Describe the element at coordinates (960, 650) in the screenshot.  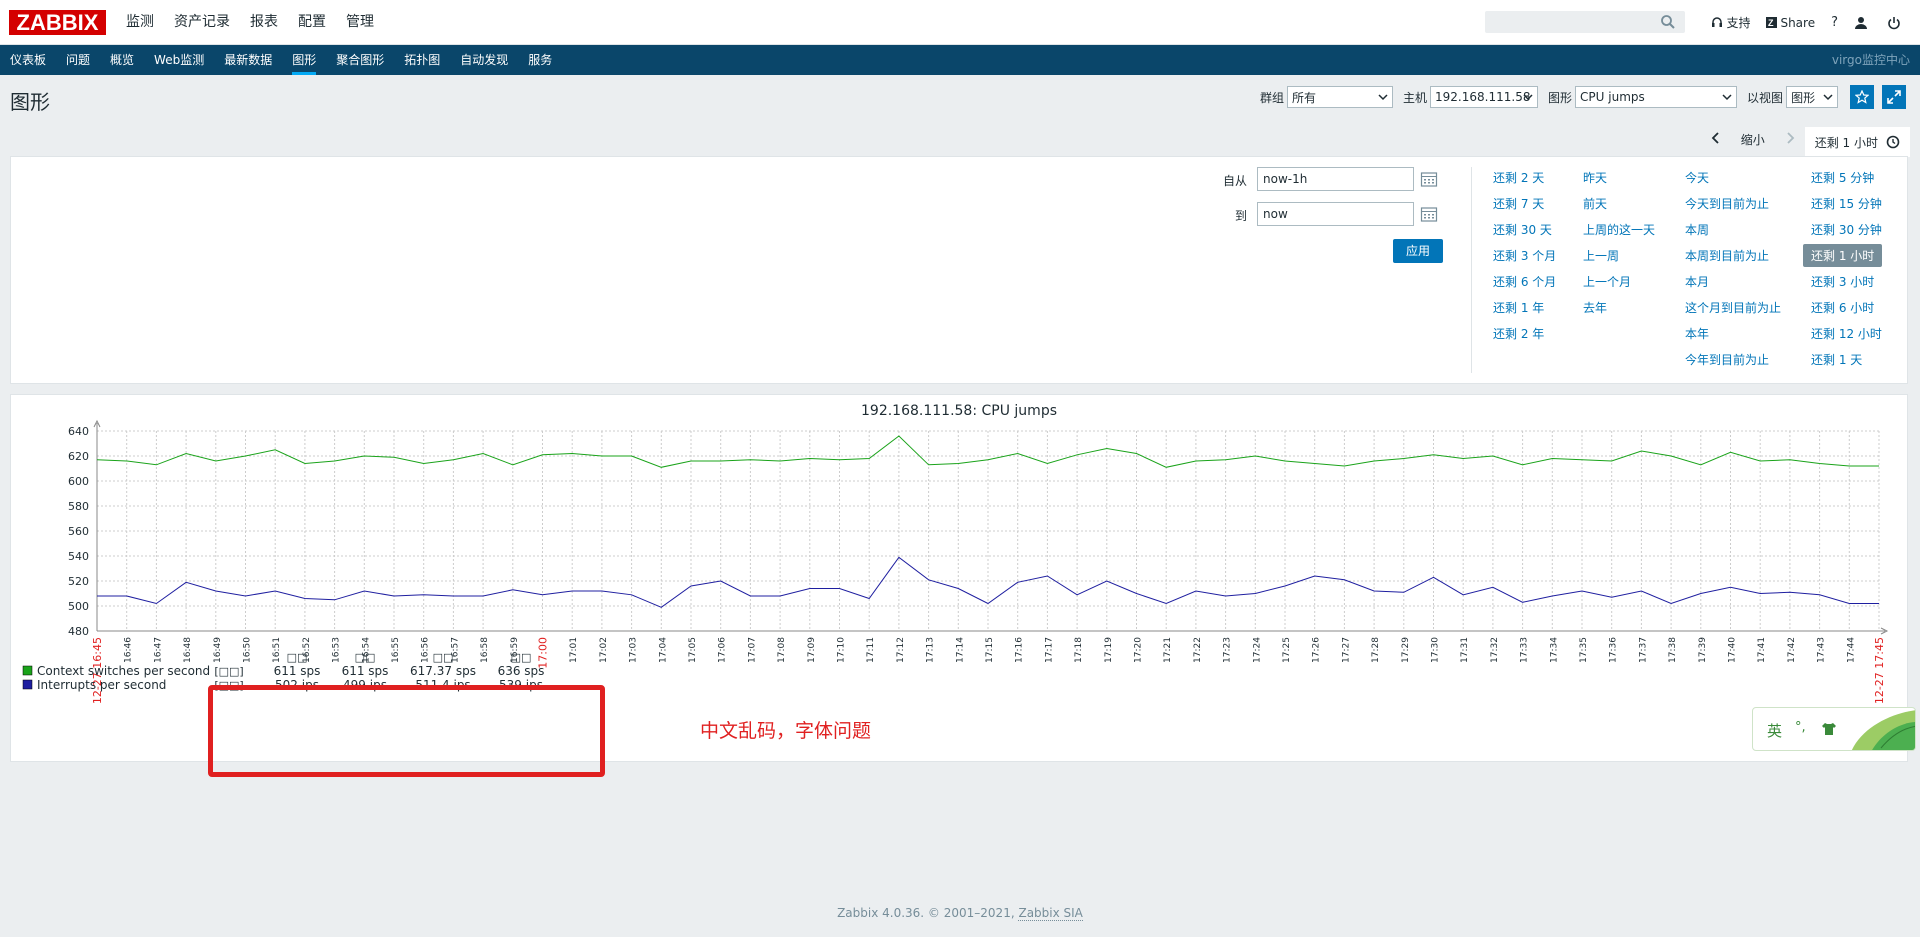
I see `x-tick-label: 17:14` at that location.